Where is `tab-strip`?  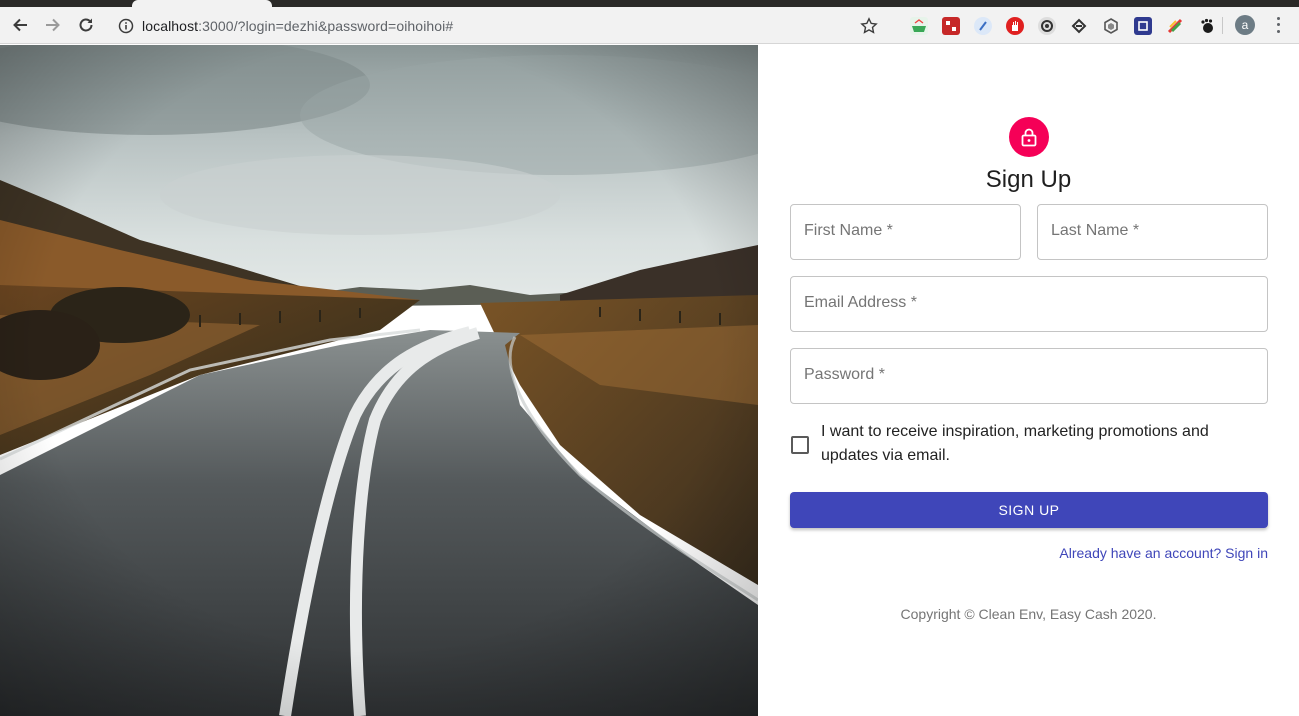
tab-strip is located at coordinates (649, 3).